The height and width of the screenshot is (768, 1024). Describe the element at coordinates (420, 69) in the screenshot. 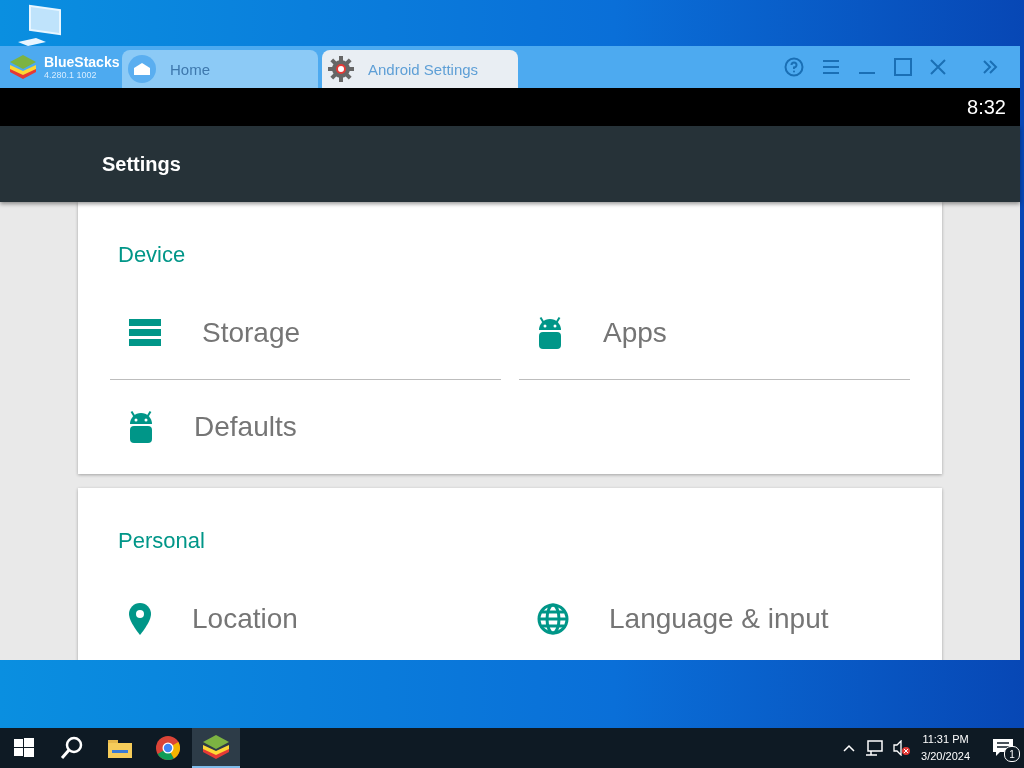

I see `window-tab: Android Settings` at that location.